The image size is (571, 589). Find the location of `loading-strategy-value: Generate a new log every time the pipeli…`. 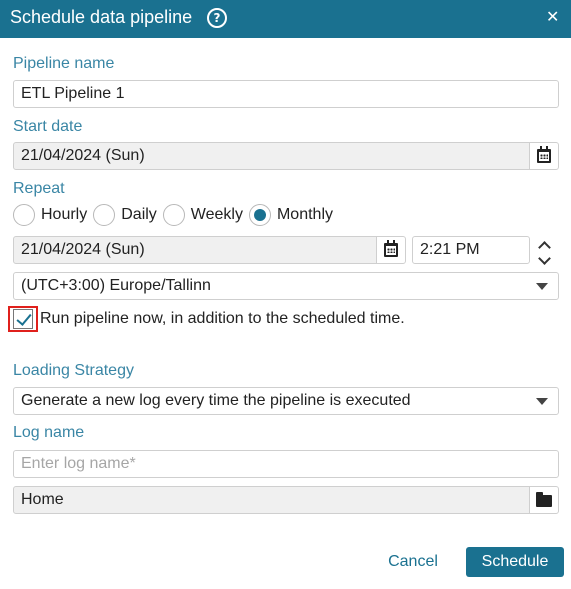

loading-strategy-value: Generate a new log every time the pipeli… is located at coordinates (216, 400).